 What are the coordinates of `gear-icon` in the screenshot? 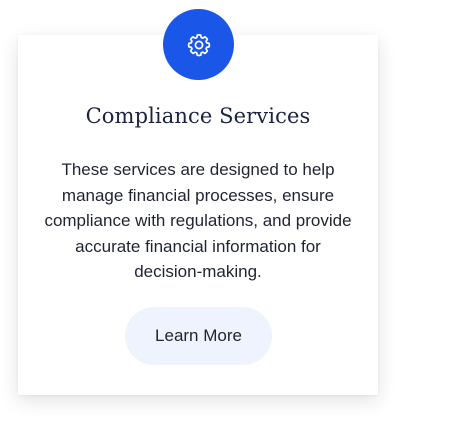 It's located at (199, 45).